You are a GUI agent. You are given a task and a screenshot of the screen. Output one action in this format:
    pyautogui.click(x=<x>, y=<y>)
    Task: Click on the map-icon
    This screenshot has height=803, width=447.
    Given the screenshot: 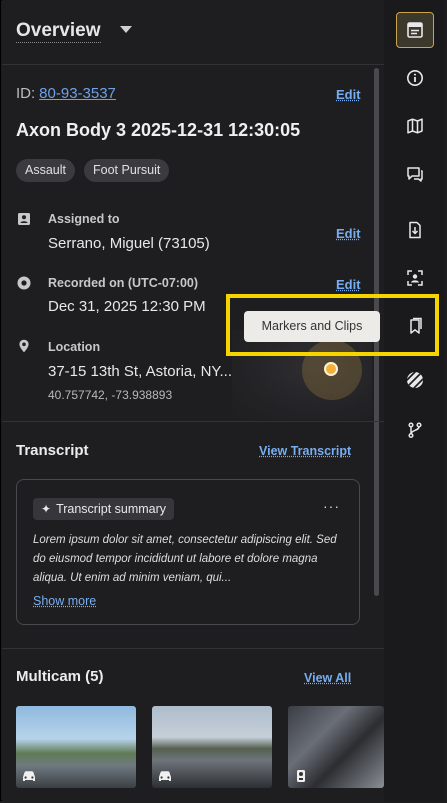 What is the action you would take?
    pyautogui.click(x=415, y=126)
    